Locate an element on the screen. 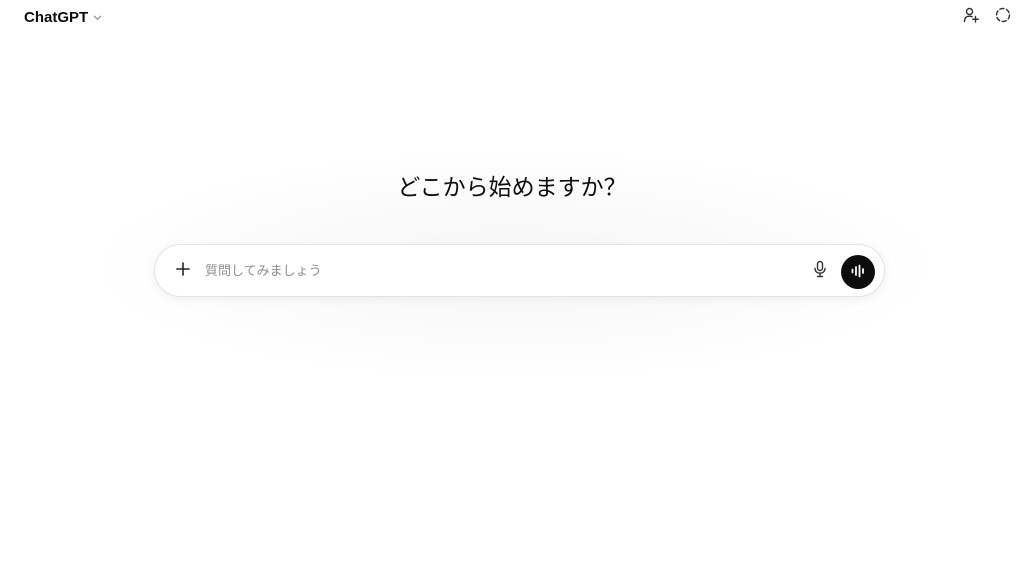  microphone-icon is located at coordinates (820, 271).